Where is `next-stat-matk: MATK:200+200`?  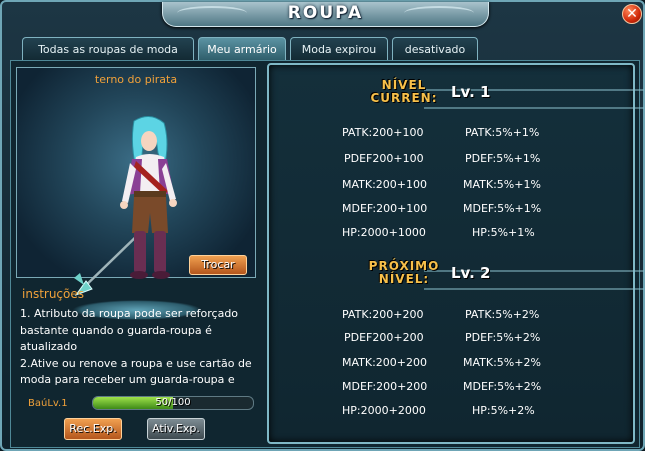
next-stat-matk: MATK:200+200 is located at coordinates (385, 362).